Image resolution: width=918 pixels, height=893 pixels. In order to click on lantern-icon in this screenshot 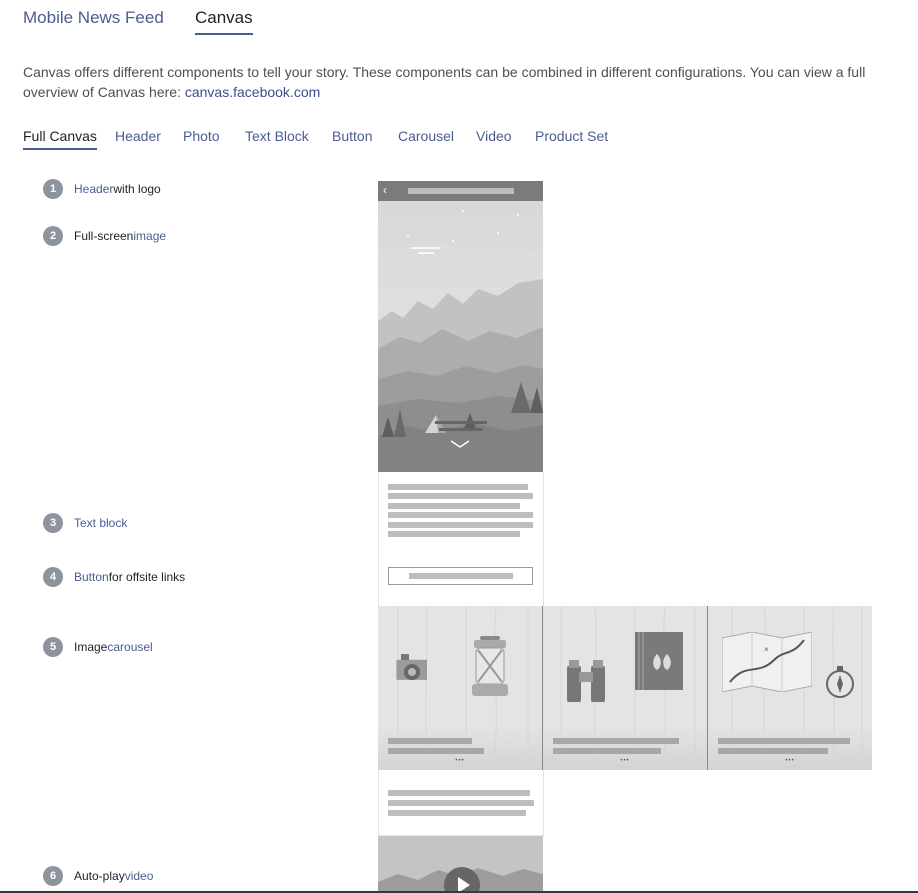, I will do `click(490, 666)`.